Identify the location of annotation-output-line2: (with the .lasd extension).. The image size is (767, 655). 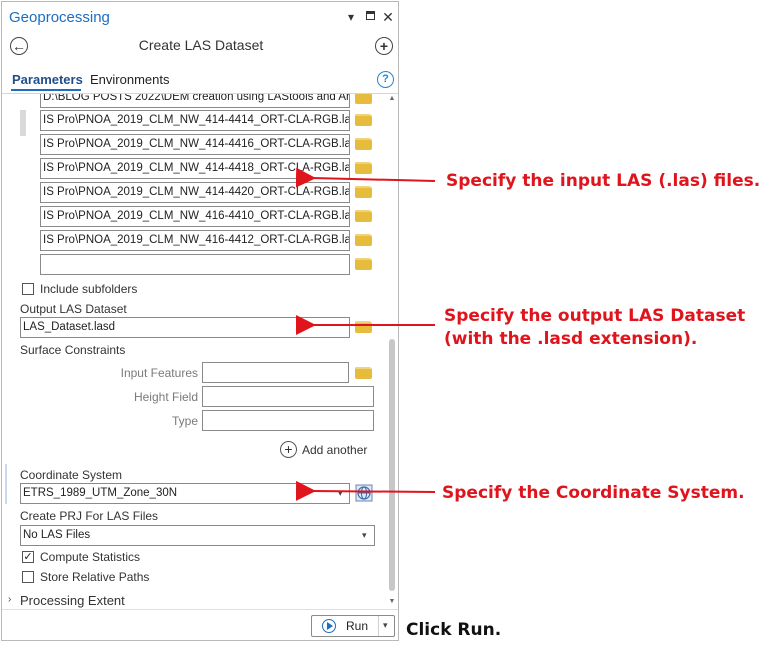
(571, 339).